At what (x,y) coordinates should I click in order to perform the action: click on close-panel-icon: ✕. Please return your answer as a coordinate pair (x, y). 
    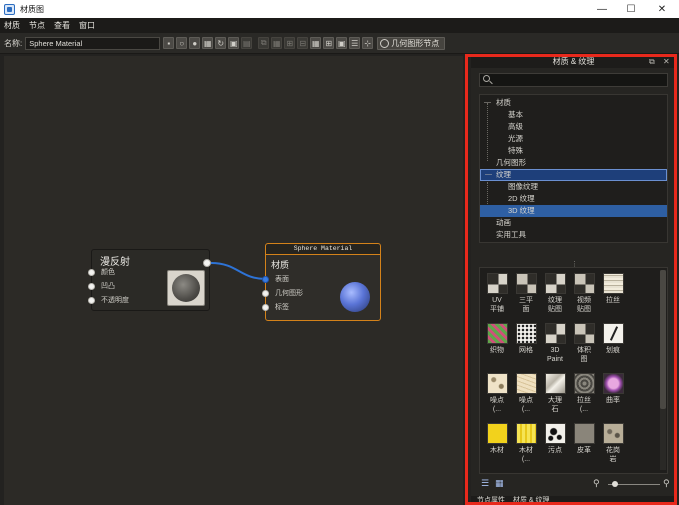
    Looking at the image, I should click on (666, 62).